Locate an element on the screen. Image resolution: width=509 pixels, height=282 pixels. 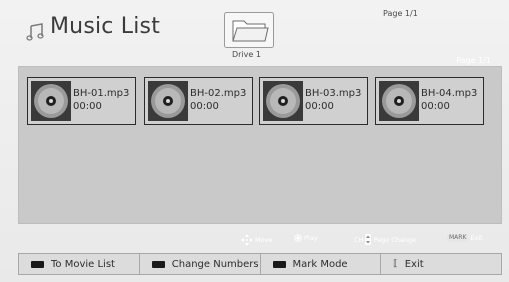
navigation-hints: Move Play CH Page Change MARK Exit is located at coordinates (254, 239).